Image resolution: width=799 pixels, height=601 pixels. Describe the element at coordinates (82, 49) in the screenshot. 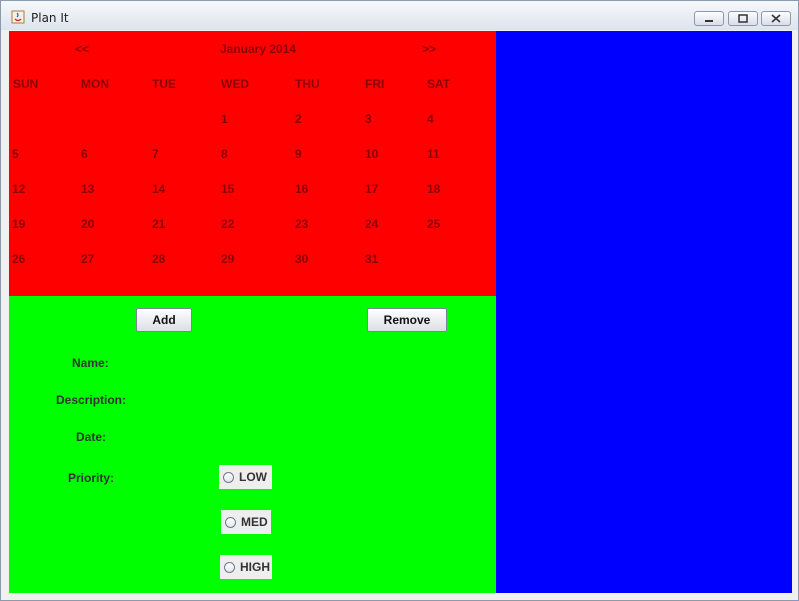

I see `prev-month-button: <<` at that location.